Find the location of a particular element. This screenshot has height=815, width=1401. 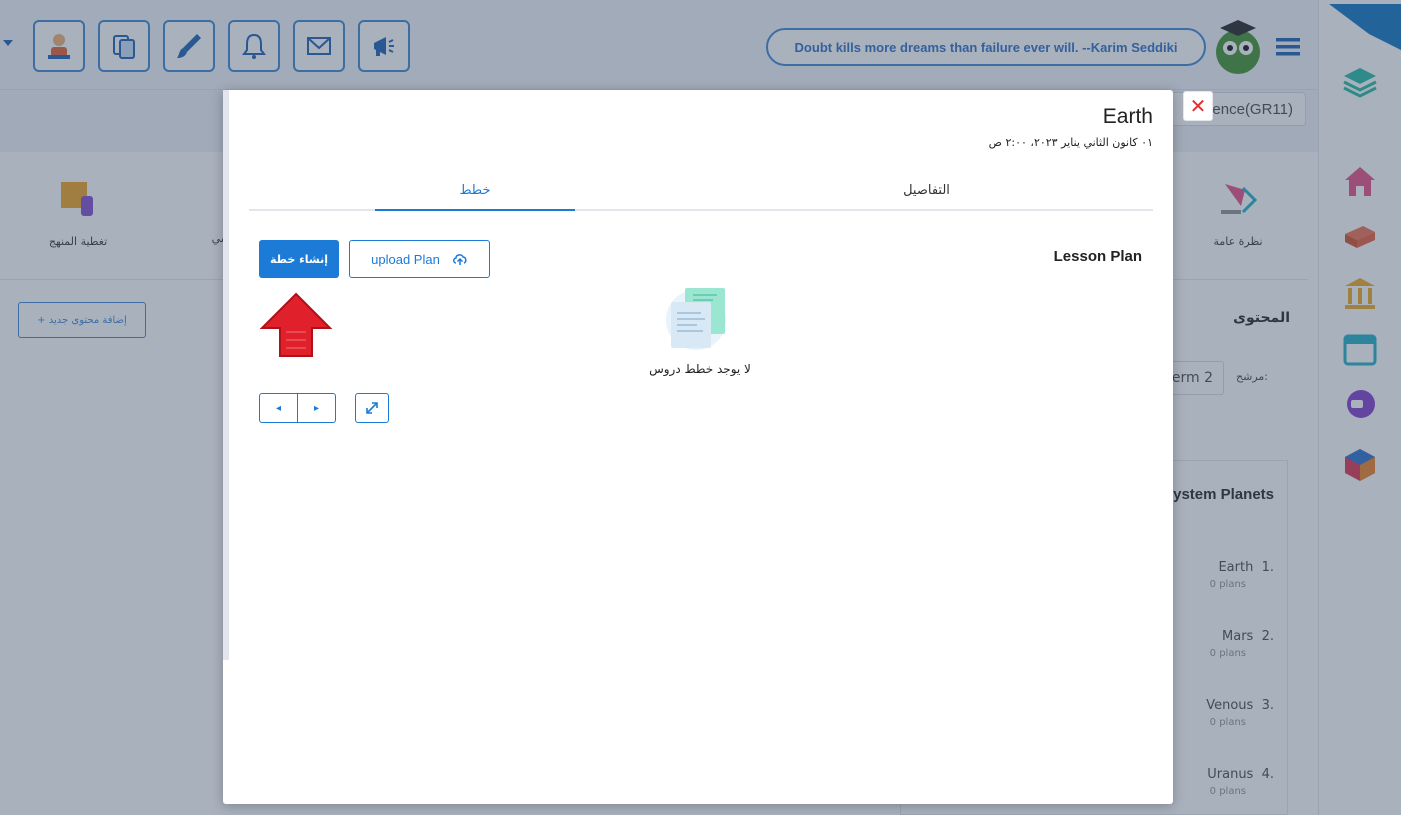

tab-details: التفاصيل is located at coordinates (926, 197).